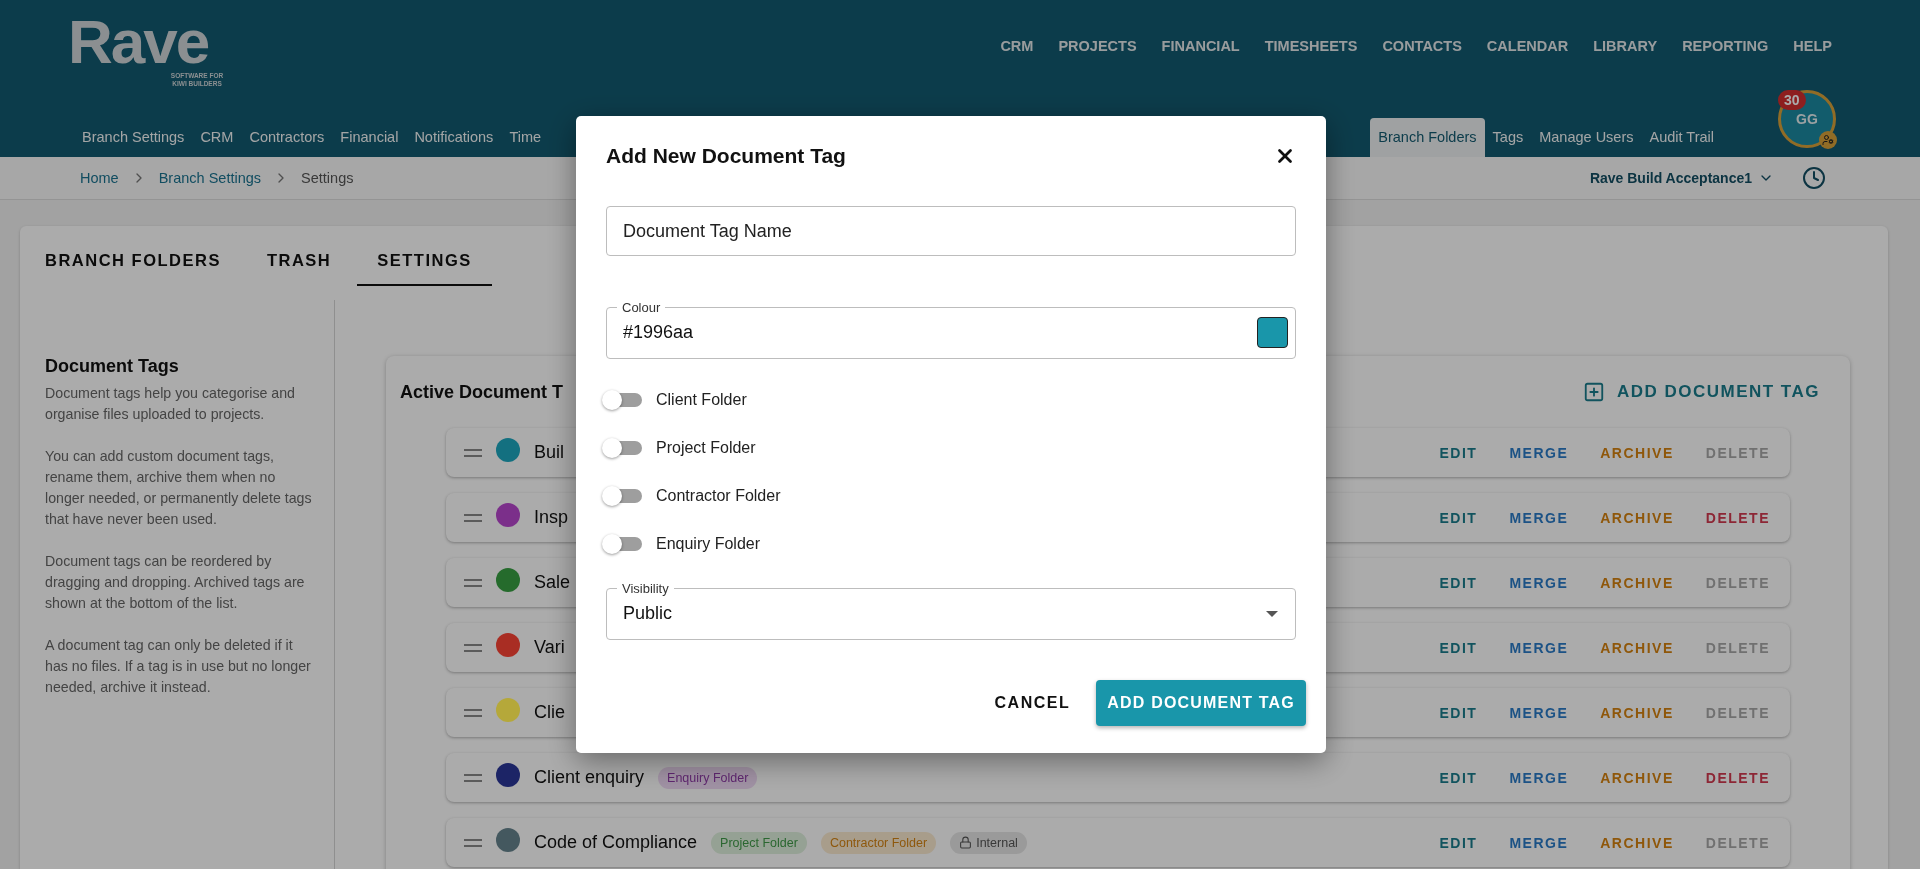  I want to click on sub-nav-link: Contractors, so click(287, 137).